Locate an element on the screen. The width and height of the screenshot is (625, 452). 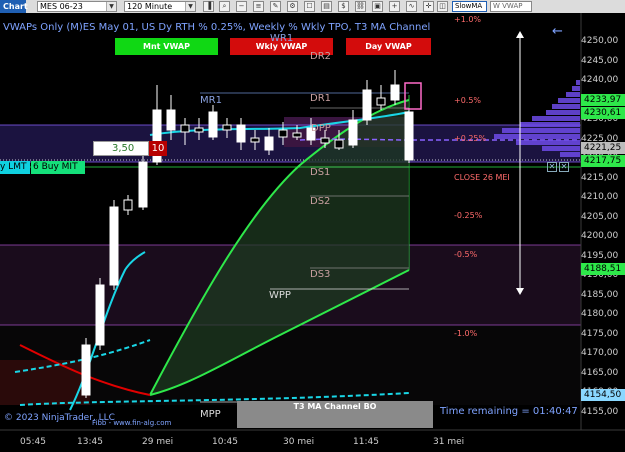
price-tag: 4188,51 is located at coordinates (603, 269).